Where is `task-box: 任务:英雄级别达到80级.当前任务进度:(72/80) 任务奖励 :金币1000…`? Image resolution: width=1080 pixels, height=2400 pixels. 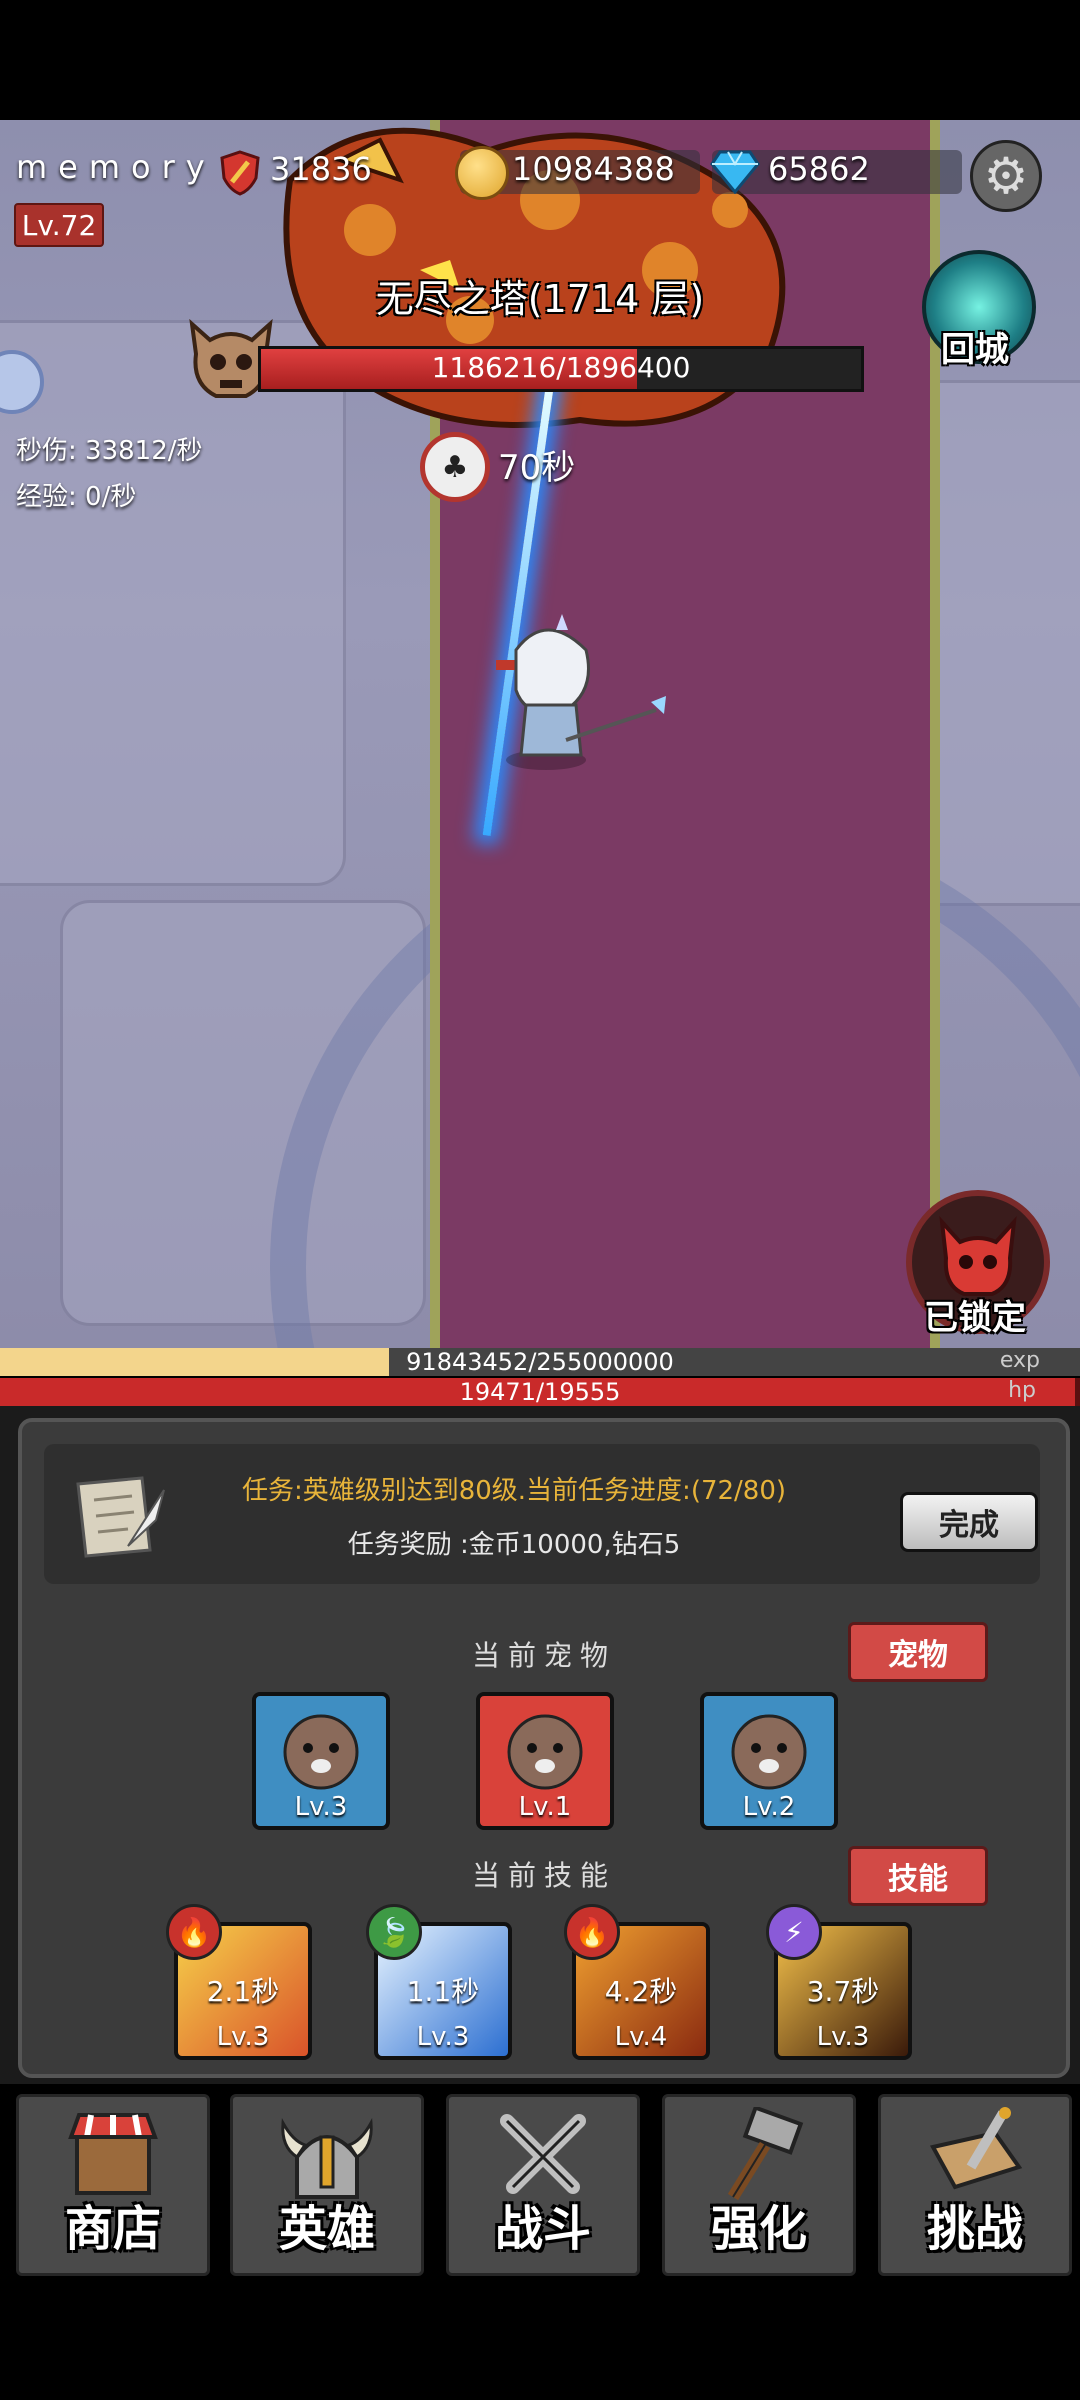
task-box: 任务:英雄级别达到80级.当前任务进度:(72/80) 任务奖励 :金币1000… is located at coordinates (542, 1514).